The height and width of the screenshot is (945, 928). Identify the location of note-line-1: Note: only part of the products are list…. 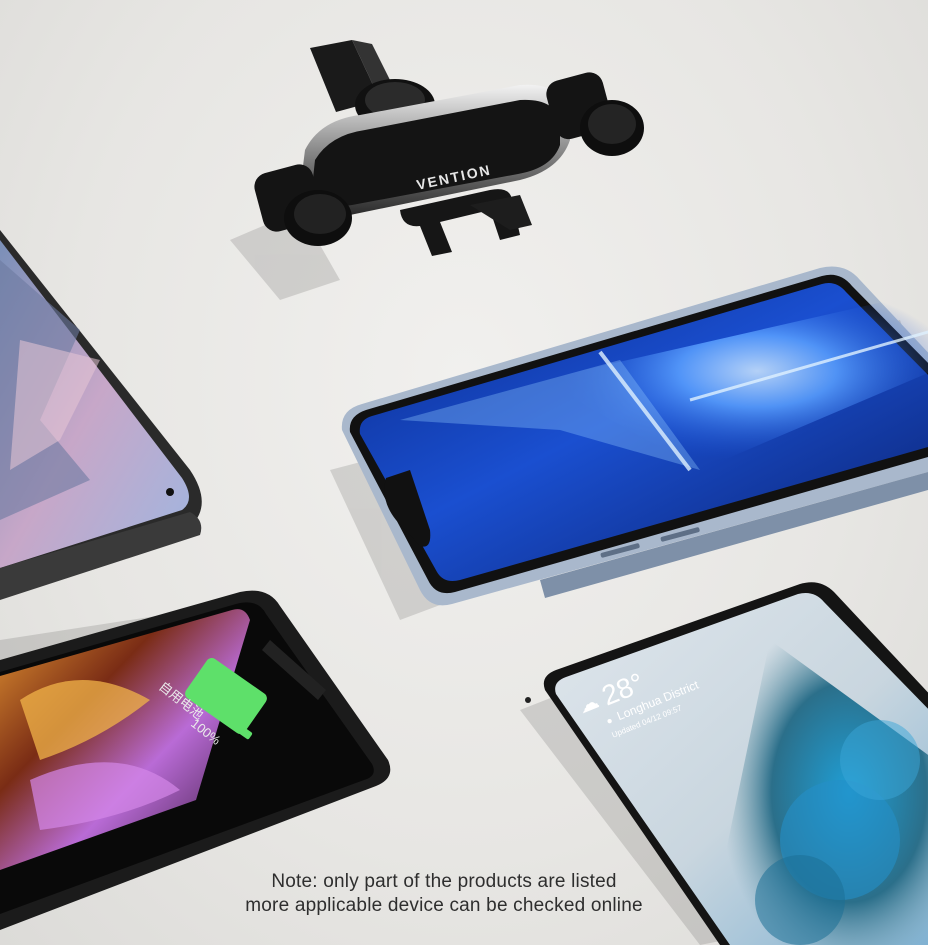
(444, 881).